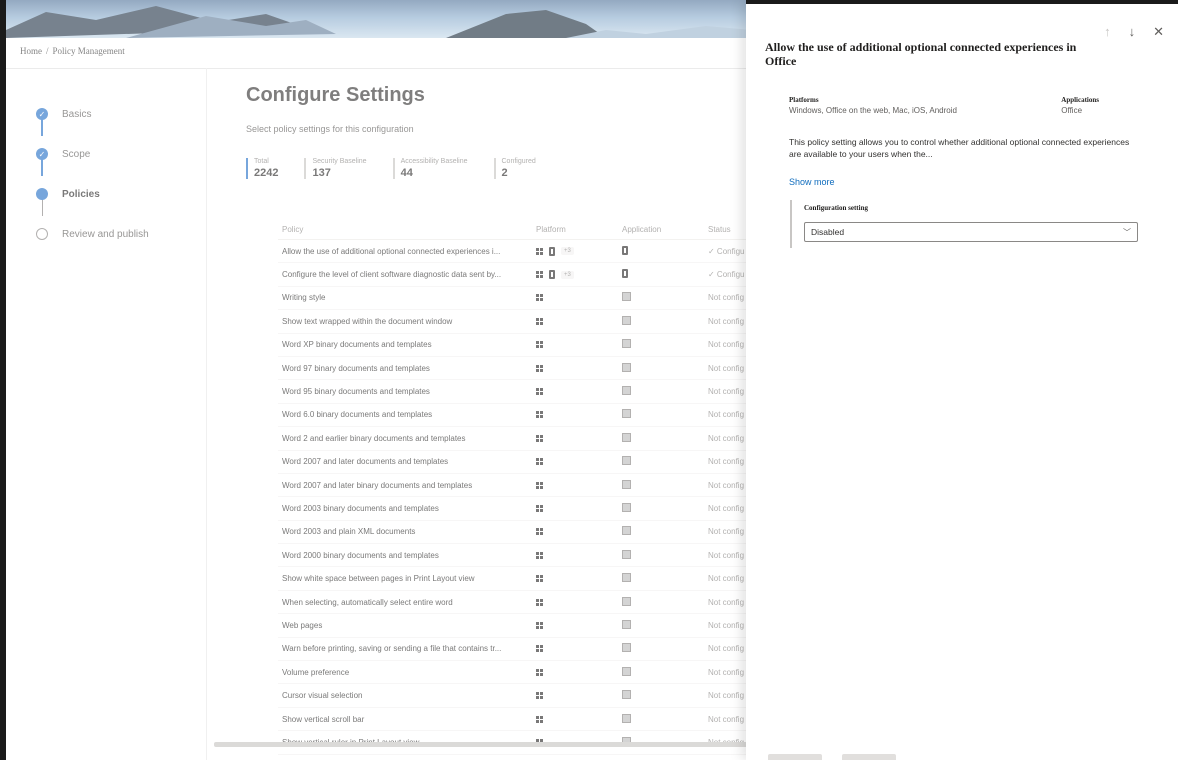  Describe the element at coordinates (812, 182) in the screenshot. I see `show-more-link: Show more` at that location.